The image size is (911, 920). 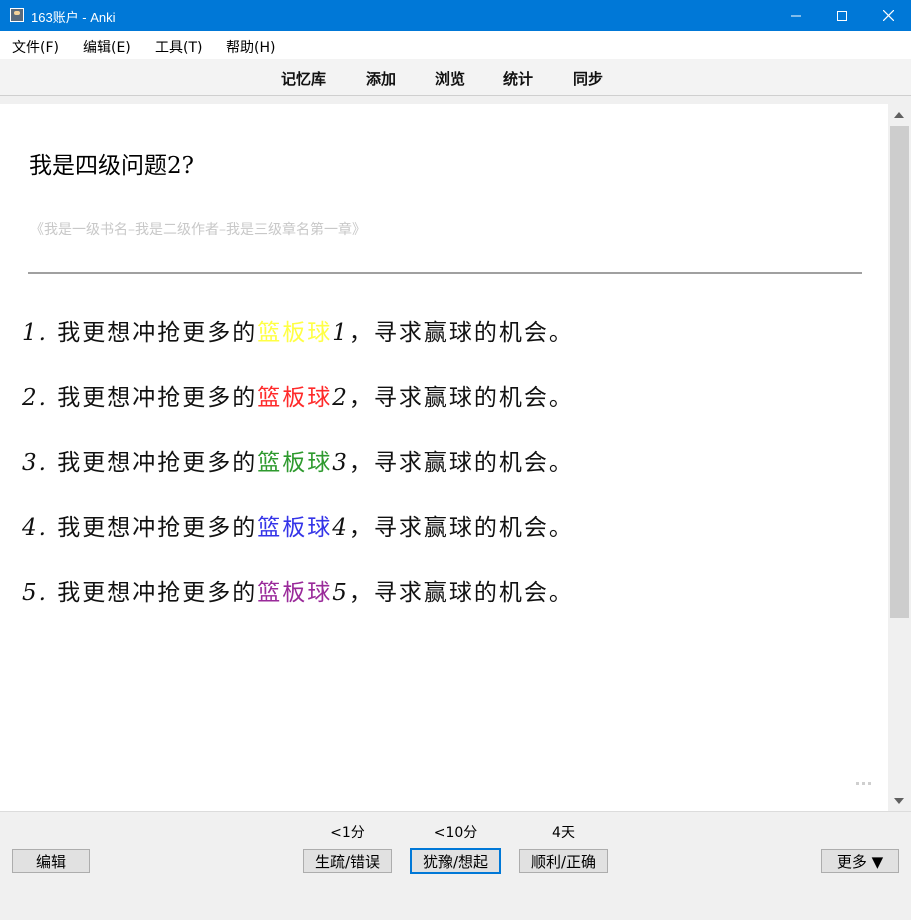 I want to click on answer-divider, so click(x=445, y=273).